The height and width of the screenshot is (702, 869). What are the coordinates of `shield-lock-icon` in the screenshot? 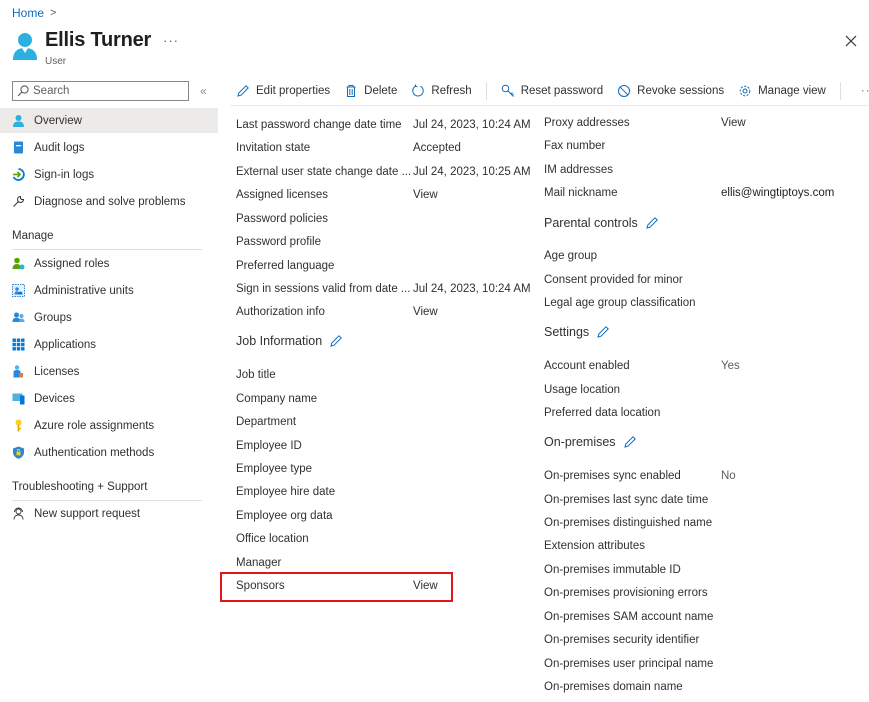 It's located at (18, 452).